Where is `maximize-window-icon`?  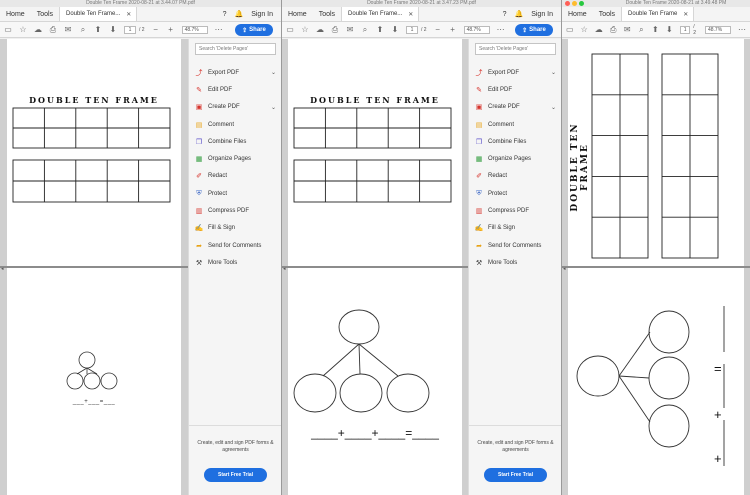 maximize-window-icon is located at coordinates (581, 3).